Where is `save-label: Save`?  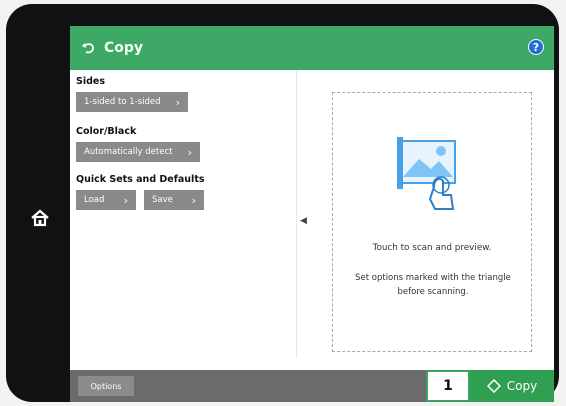
save-label: Save is located at coordinates (162, 200).